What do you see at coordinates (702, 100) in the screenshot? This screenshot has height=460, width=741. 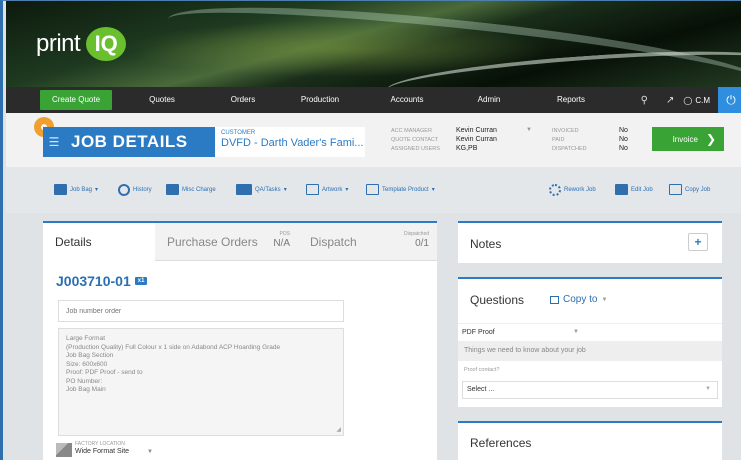 I see `user-initials: C.M` at bounding box center [702, 100].